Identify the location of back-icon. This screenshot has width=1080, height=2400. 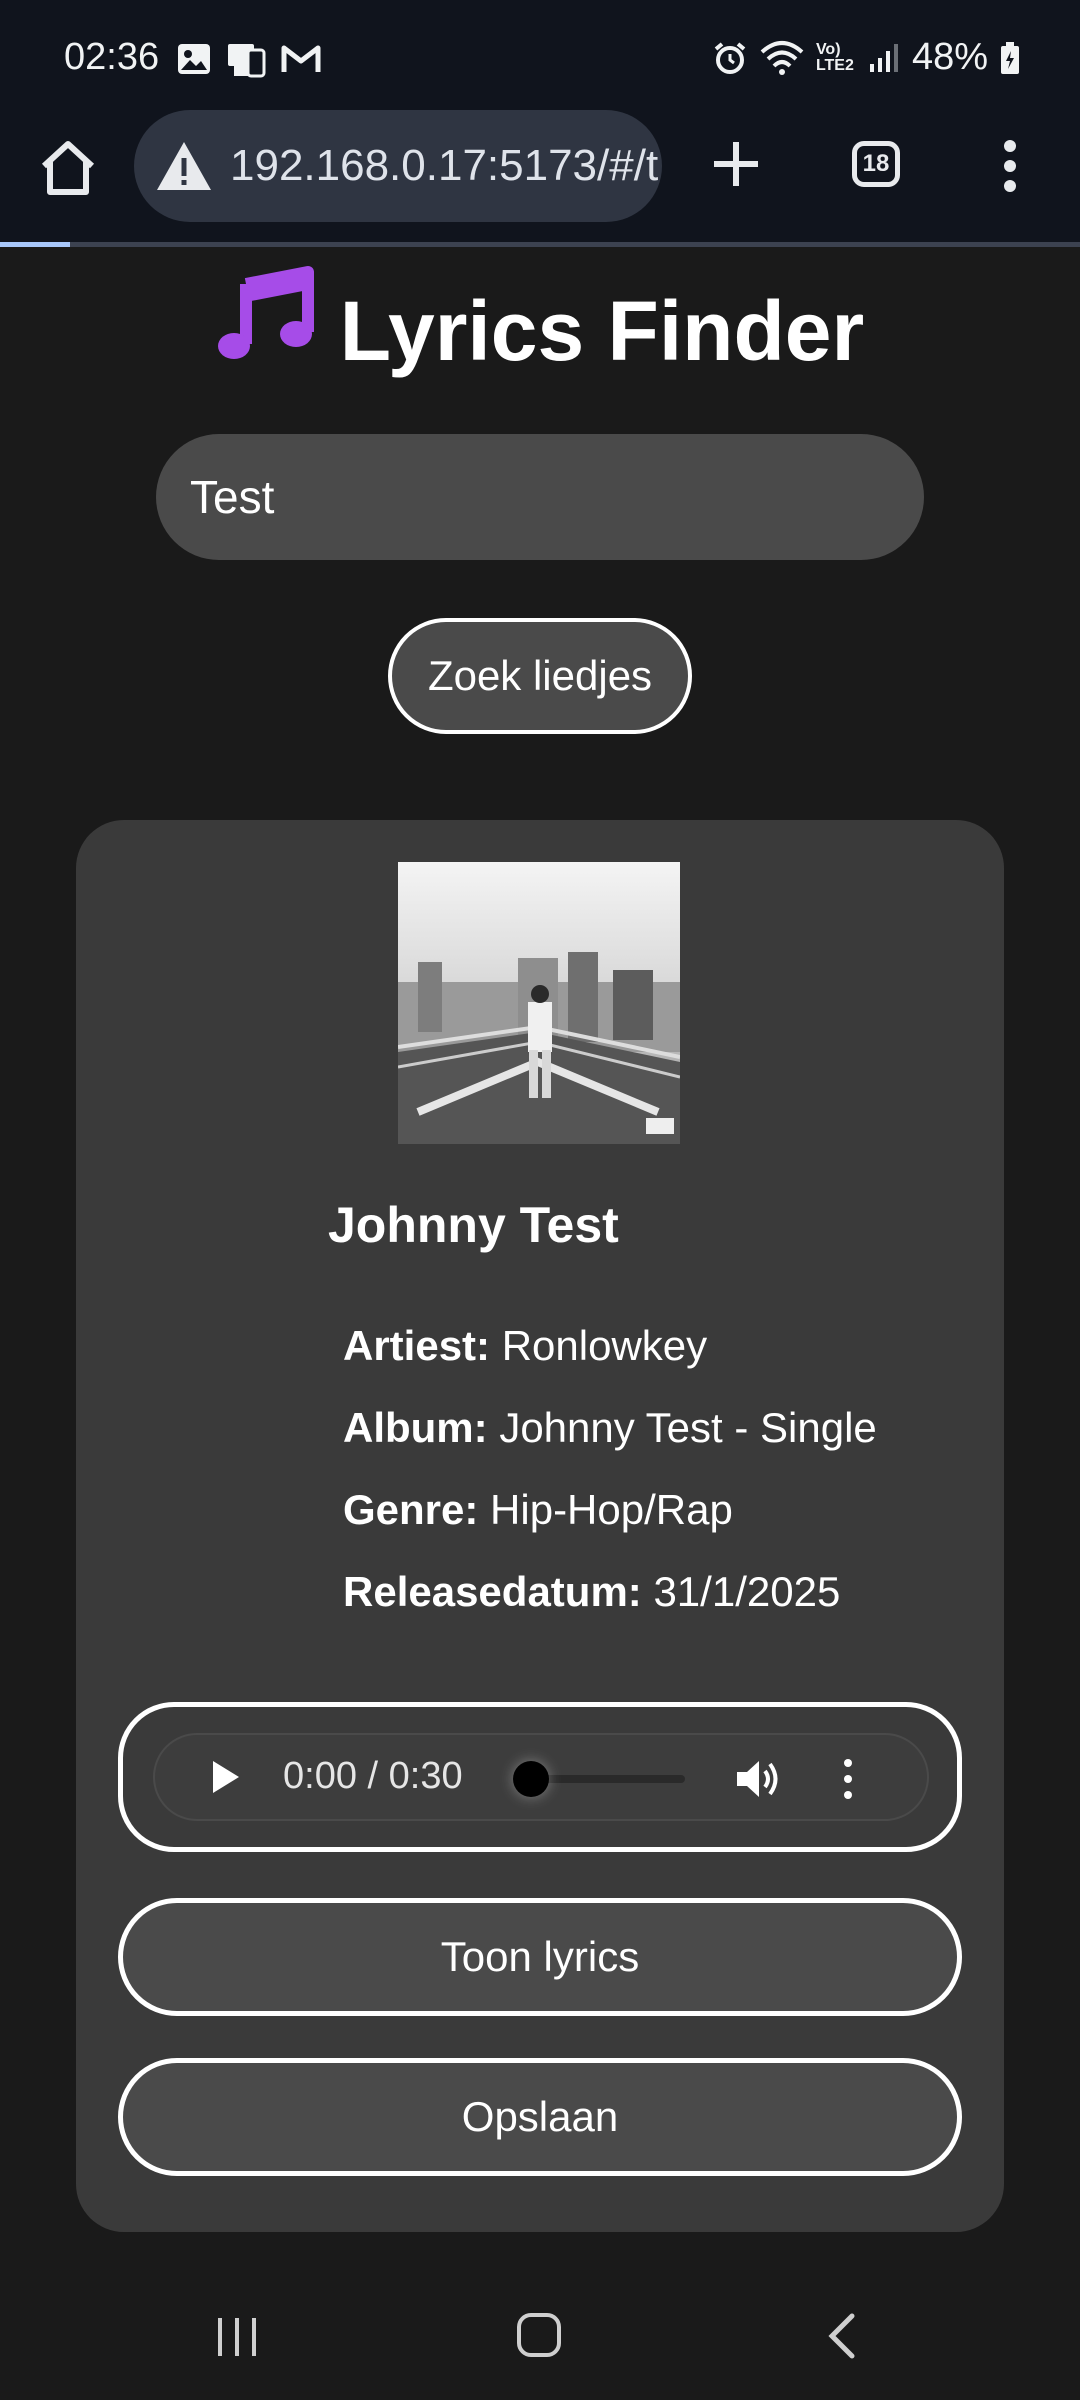
(841, 2336).